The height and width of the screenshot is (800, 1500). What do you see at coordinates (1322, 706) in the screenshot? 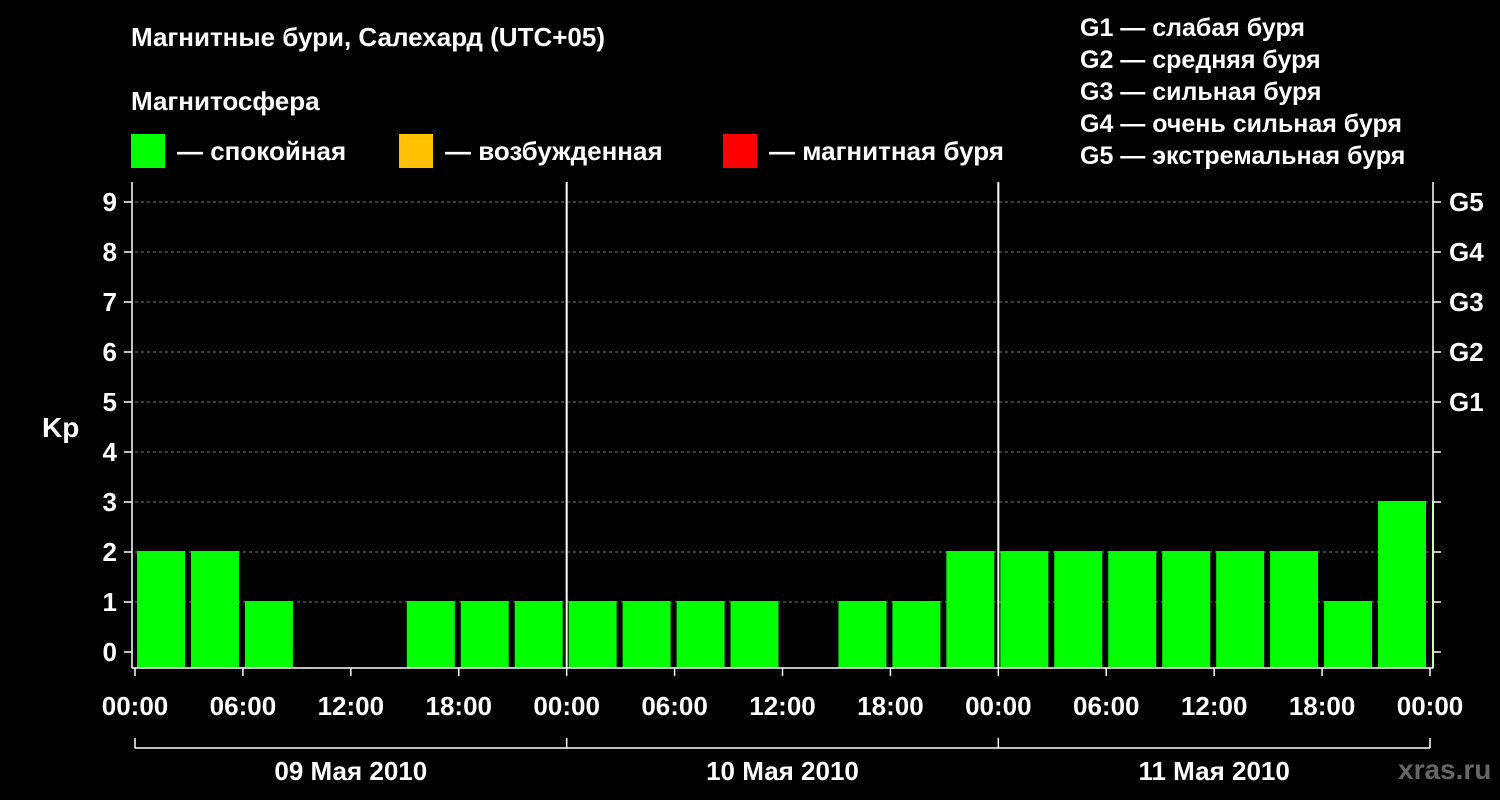
I see `x-tick-label-11: 18:00` at bounding box center [1322, 706].